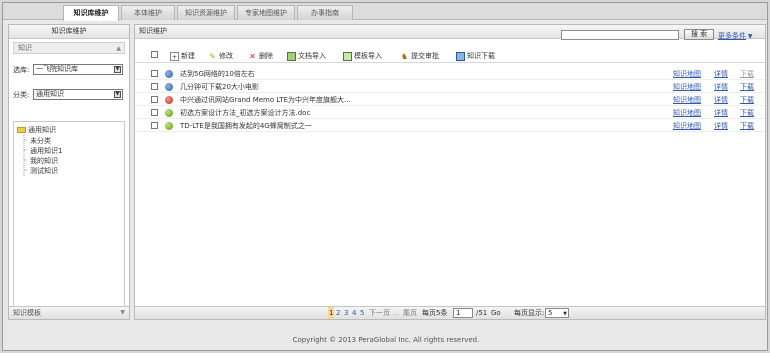 This screenshot has width=770, height=353. I want to click on tree-node: 通用知识1, so click(46, 151).